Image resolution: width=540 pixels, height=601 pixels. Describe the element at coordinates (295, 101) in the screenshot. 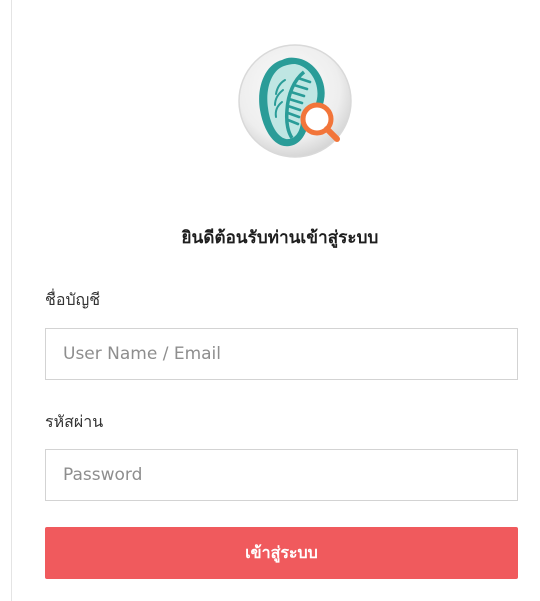

I see `spine-magnifier-logo-icon` at that location.